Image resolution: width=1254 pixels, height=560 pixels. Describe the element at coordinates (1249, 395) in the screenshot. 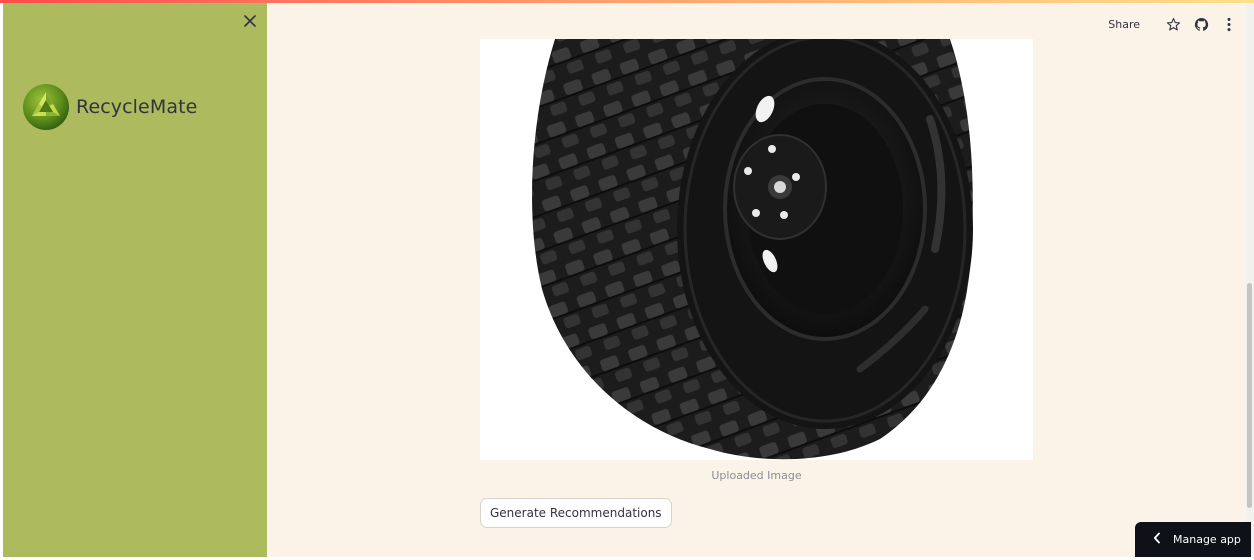

I see `scrollbar-thumb` at that location.